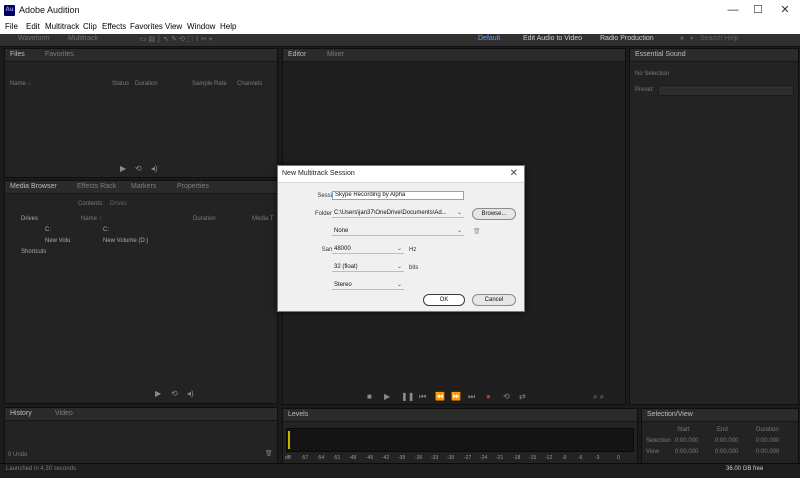  I want to click on tree-drives: Drives, so click(29, 219).